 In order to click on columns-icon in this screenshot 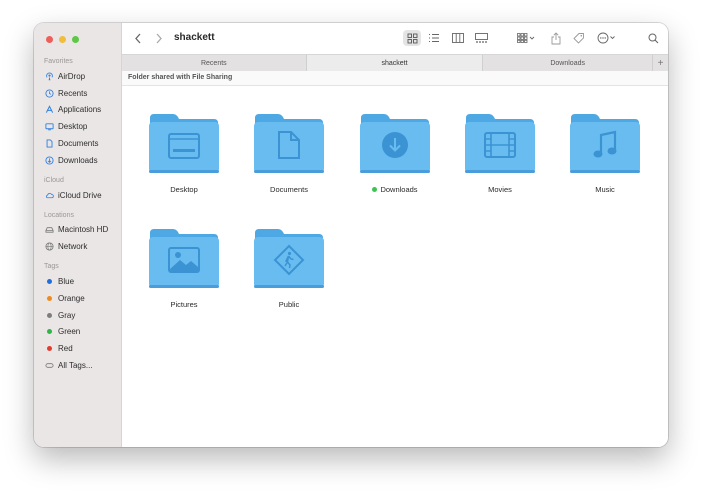, I will do `click(458, 38)`.